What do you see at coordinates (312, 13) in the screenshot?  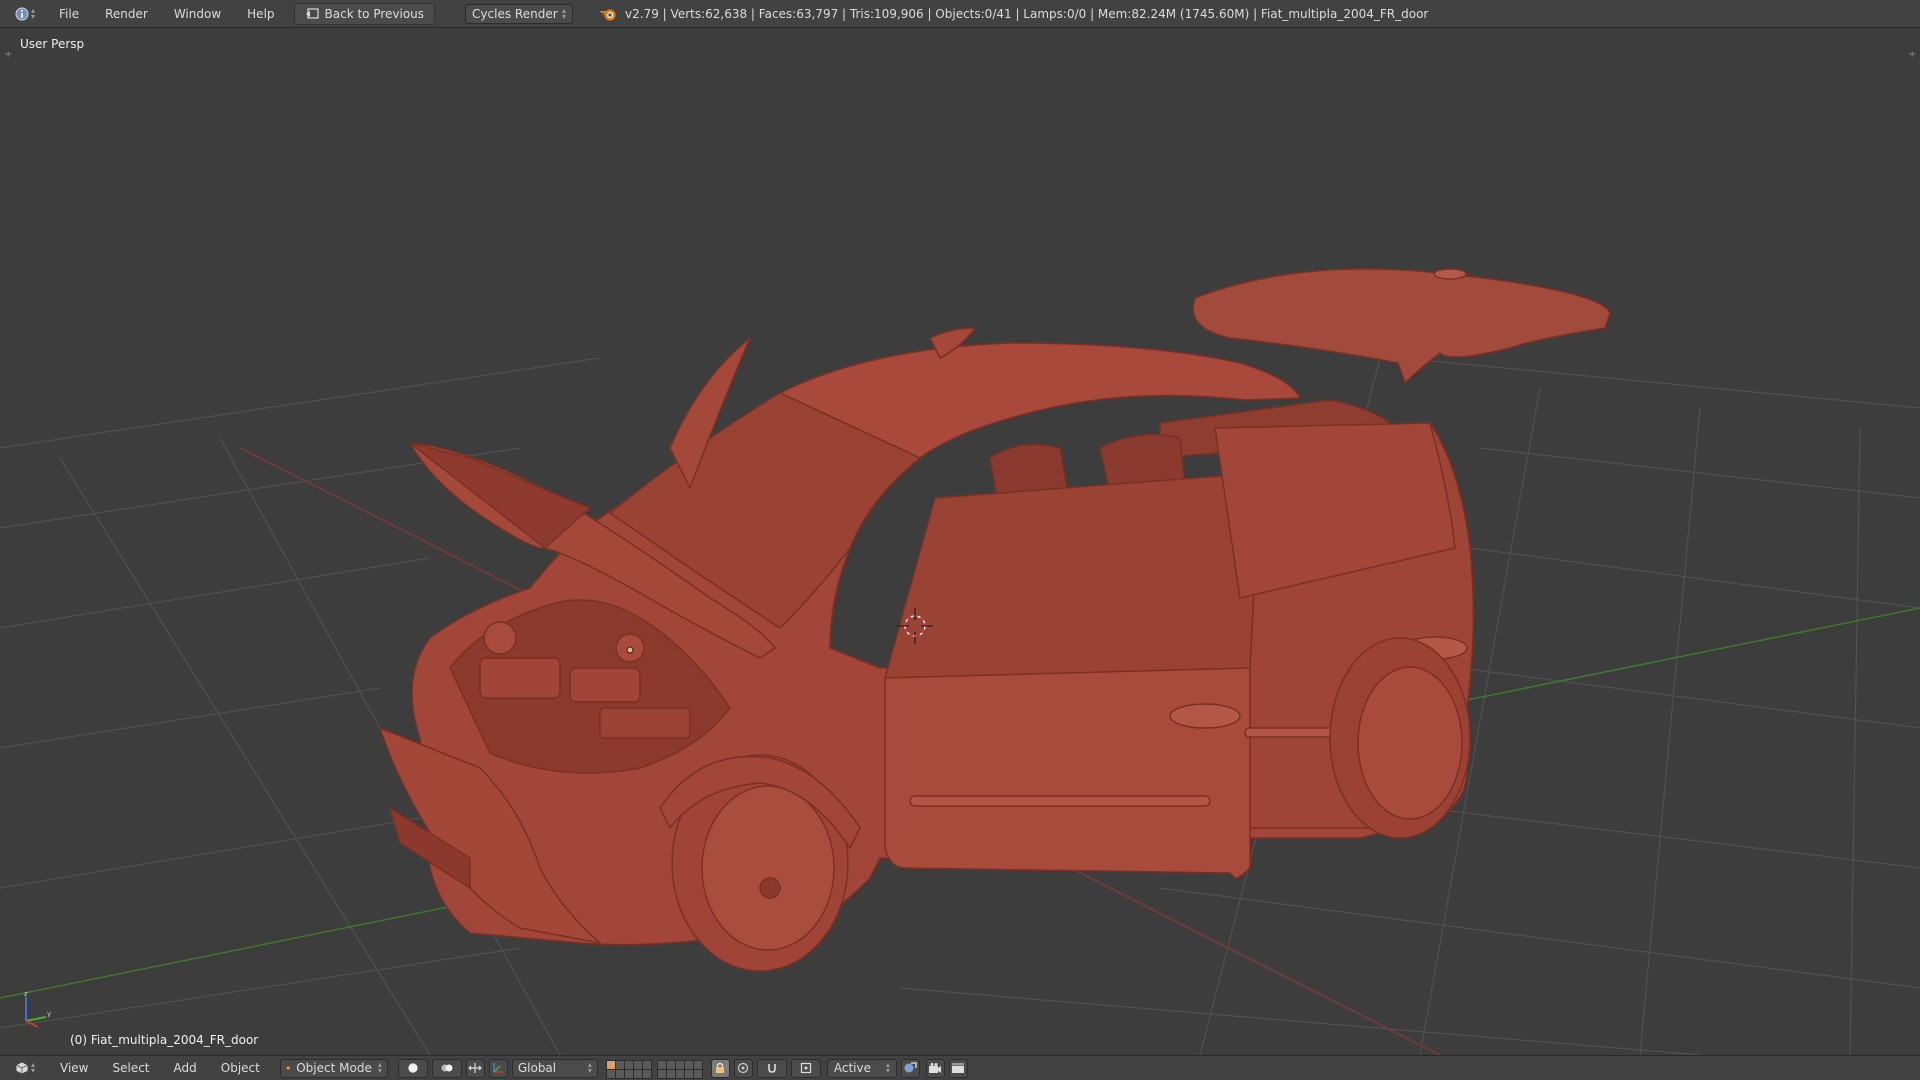 I see `screen-back-icon` at bounding box center [312, 13].